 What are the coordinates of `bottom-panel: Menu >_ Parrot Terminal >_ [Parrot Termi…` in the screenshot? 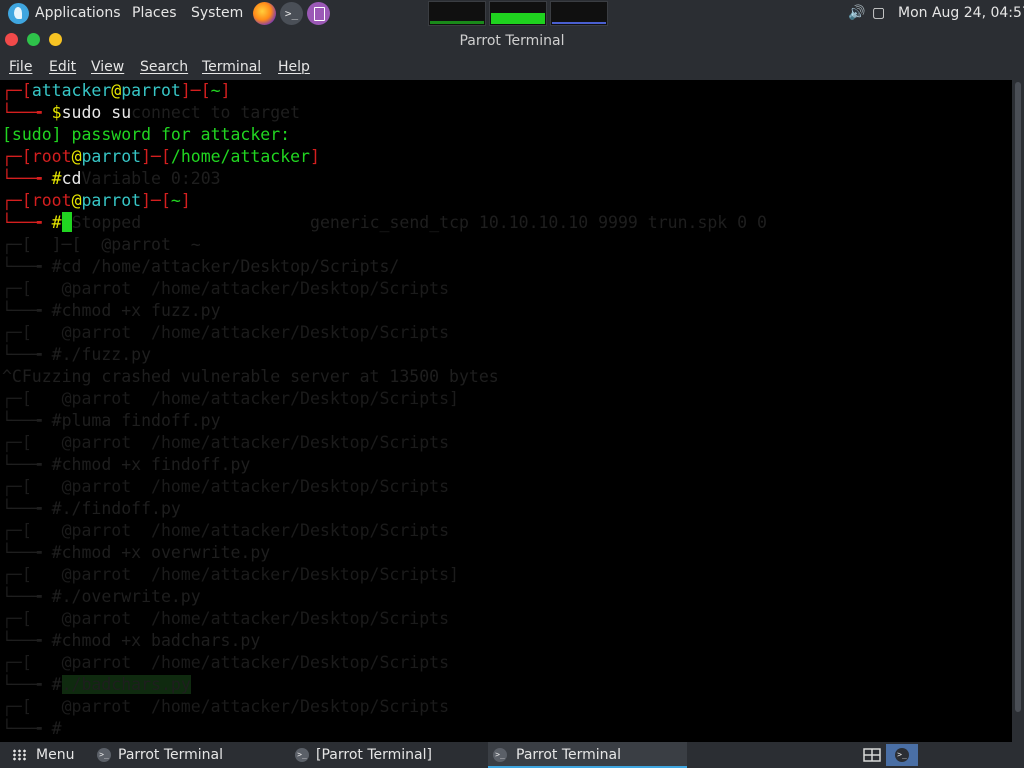 It's located at (512, 755).